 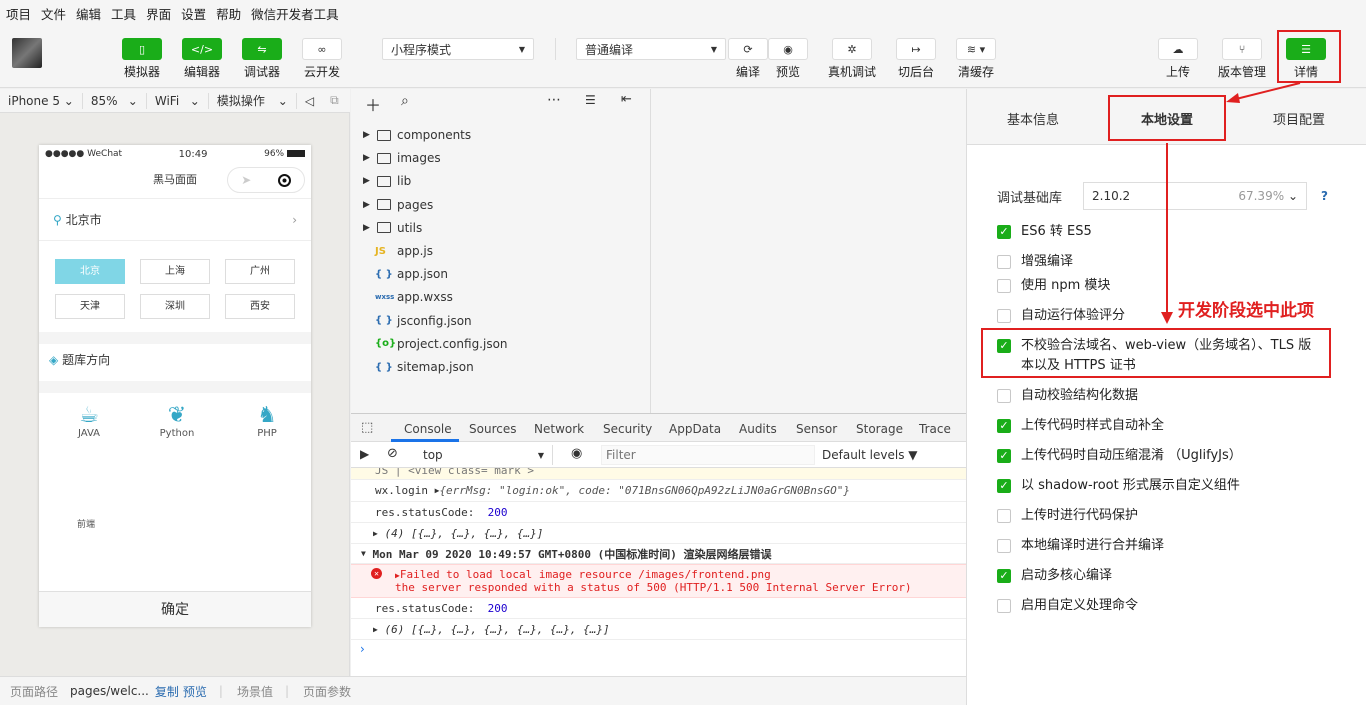 I want to click on annotation-arrows, so click(x=1231, y=203).